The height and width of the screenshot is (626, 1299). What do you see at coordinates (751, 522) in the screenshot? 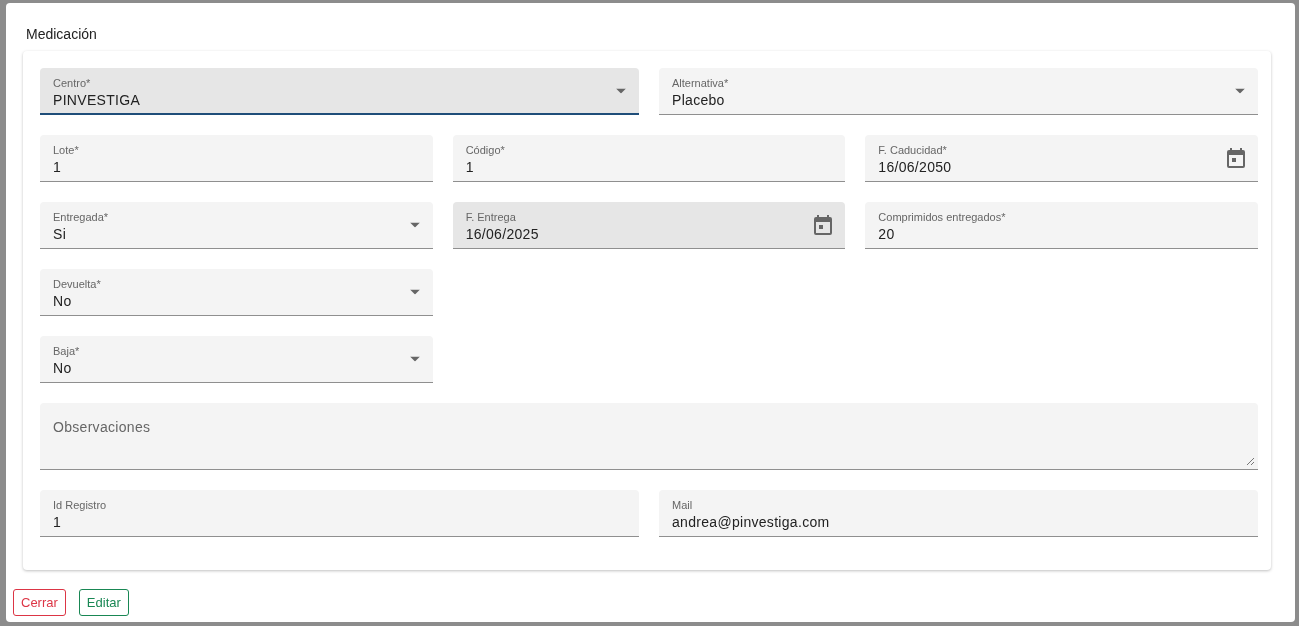
I see `field-value: andrea@pinvestiga.com` at bounding box center [751, 522].